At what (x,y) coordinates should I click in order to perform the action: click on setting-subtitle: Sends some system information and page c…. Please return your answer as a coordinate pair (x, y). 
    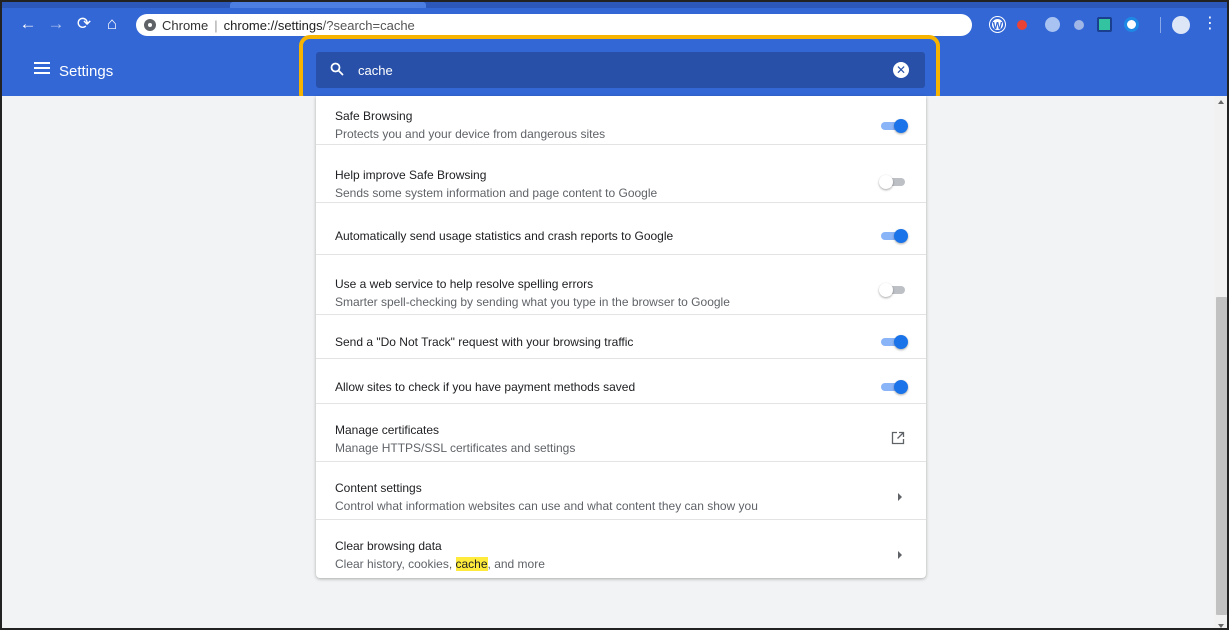
    Looking at the image, I should click on (496, 193).